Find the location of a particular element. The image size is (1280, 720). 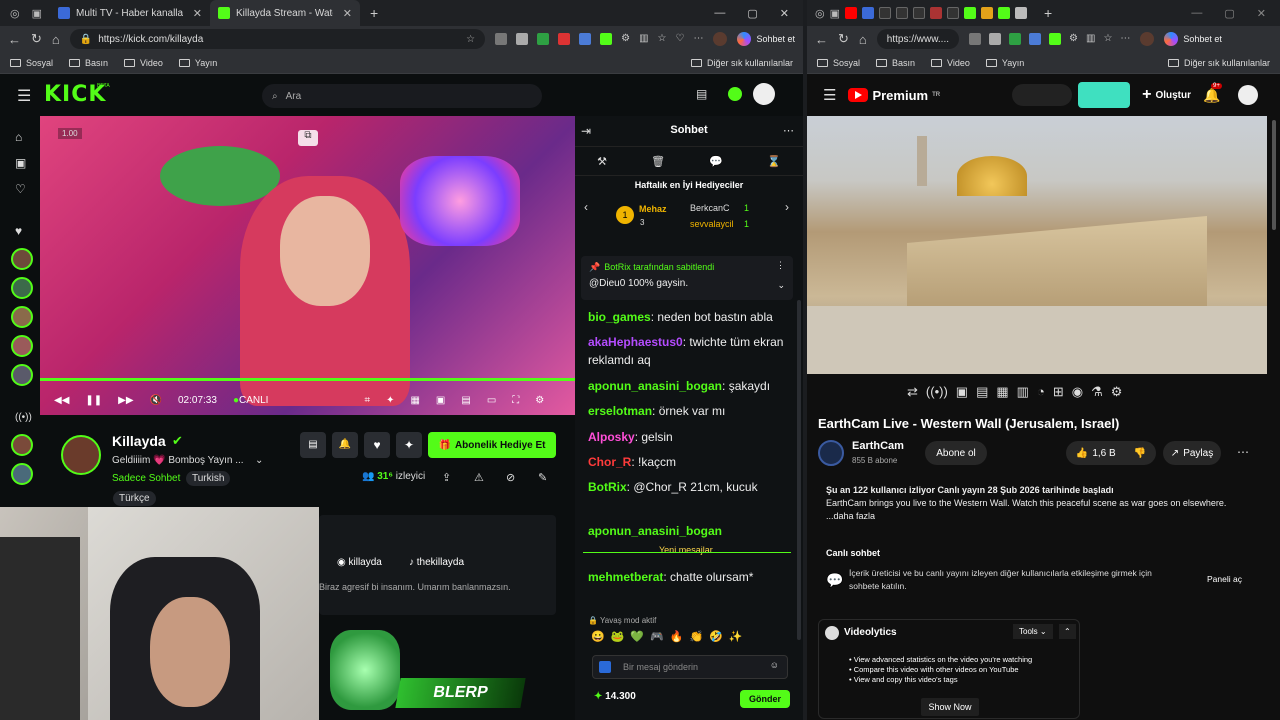

like-button: 👍 1,6 B 👎 is located at coordinates (1111, 453).